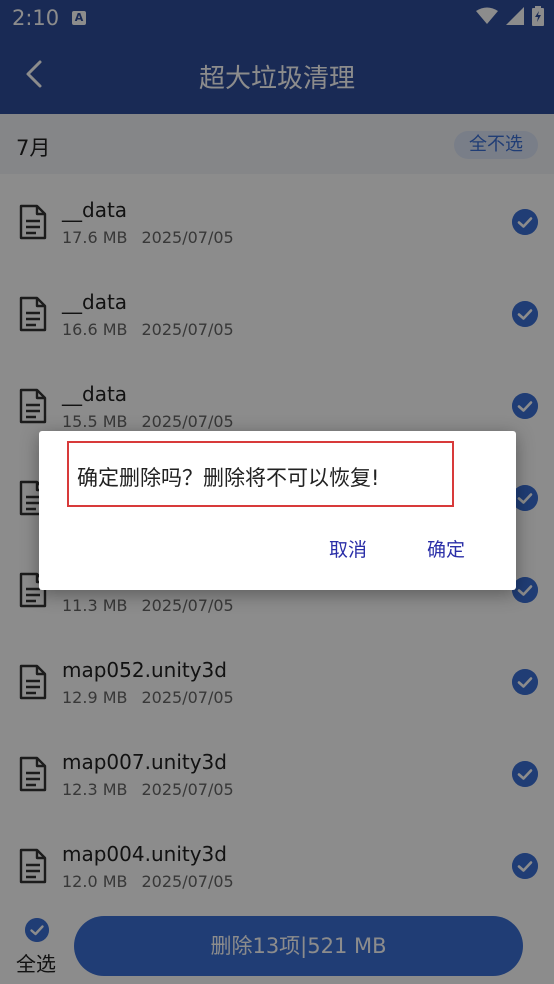 The image size is (554, 984). I want to click on dialog-message-highlight: 确定删除吗？删除将不可以恢复!, so click(260, 474).